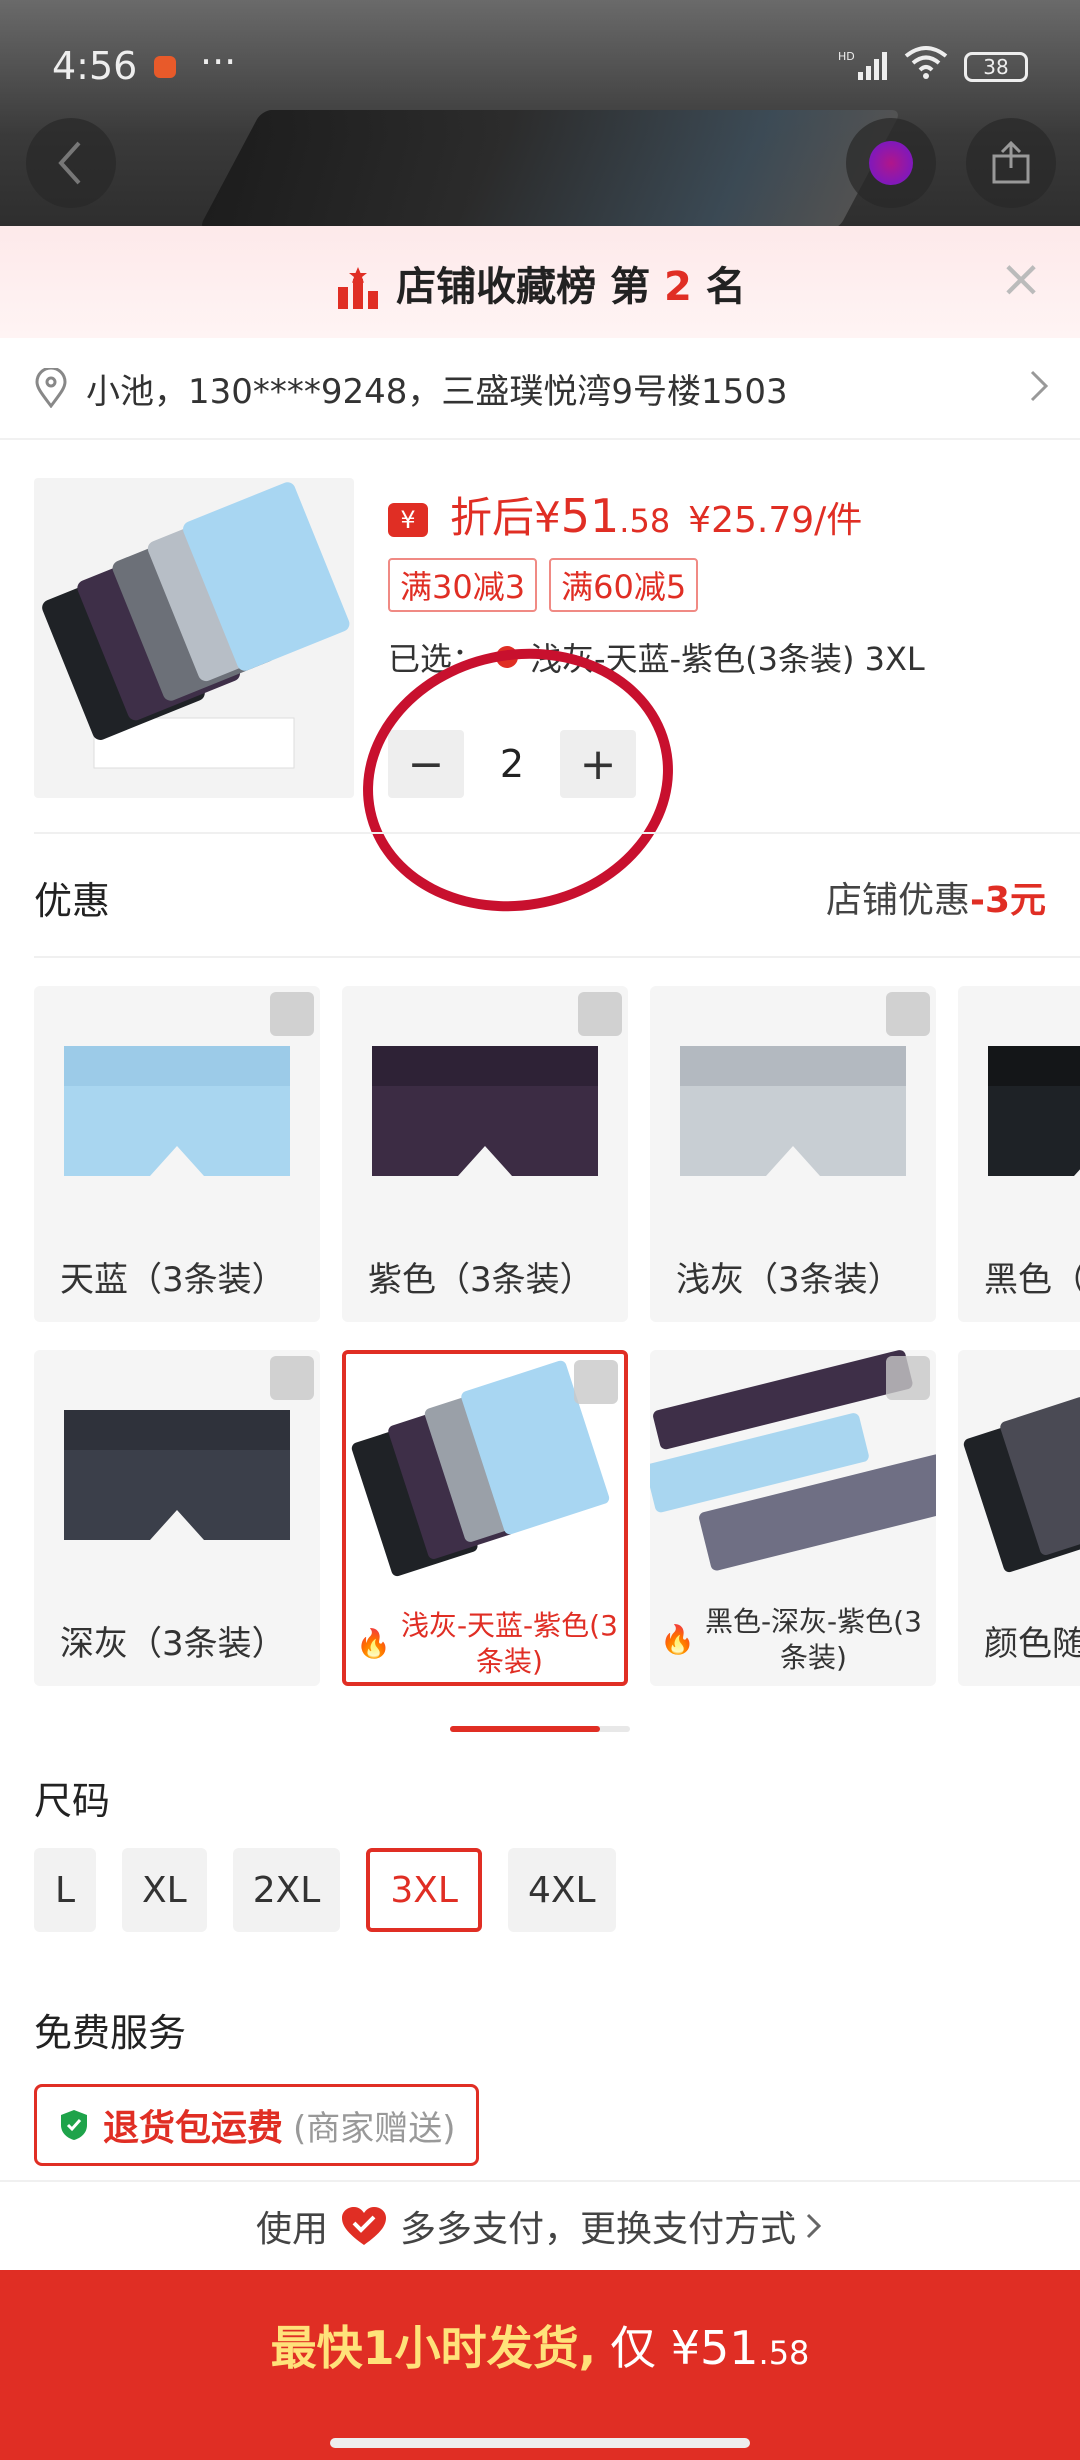  What do you see at coordinates (540, 2443) in the screenshot?
I see `home-indicator` at bounding box center [540, 2443].